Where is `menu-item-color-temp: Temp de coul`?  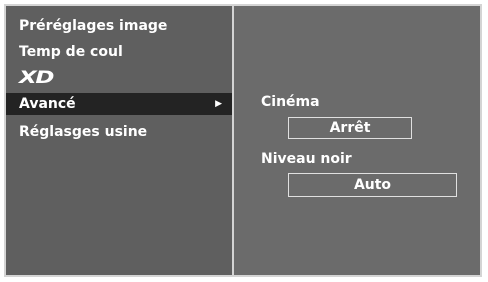 menu-item-color-temp: Temp de coul is located at coordinates (119, 52).